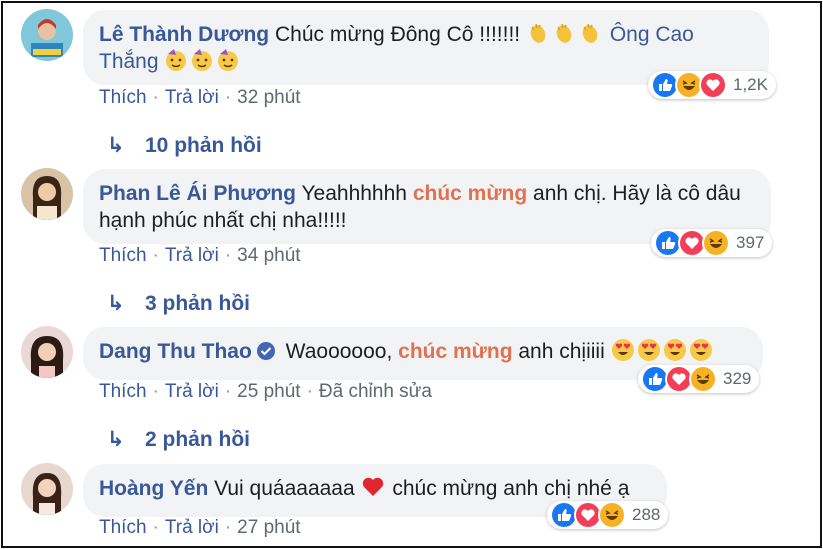  I want to click on replies-count: 2 phản hồi, so click(197, 439).